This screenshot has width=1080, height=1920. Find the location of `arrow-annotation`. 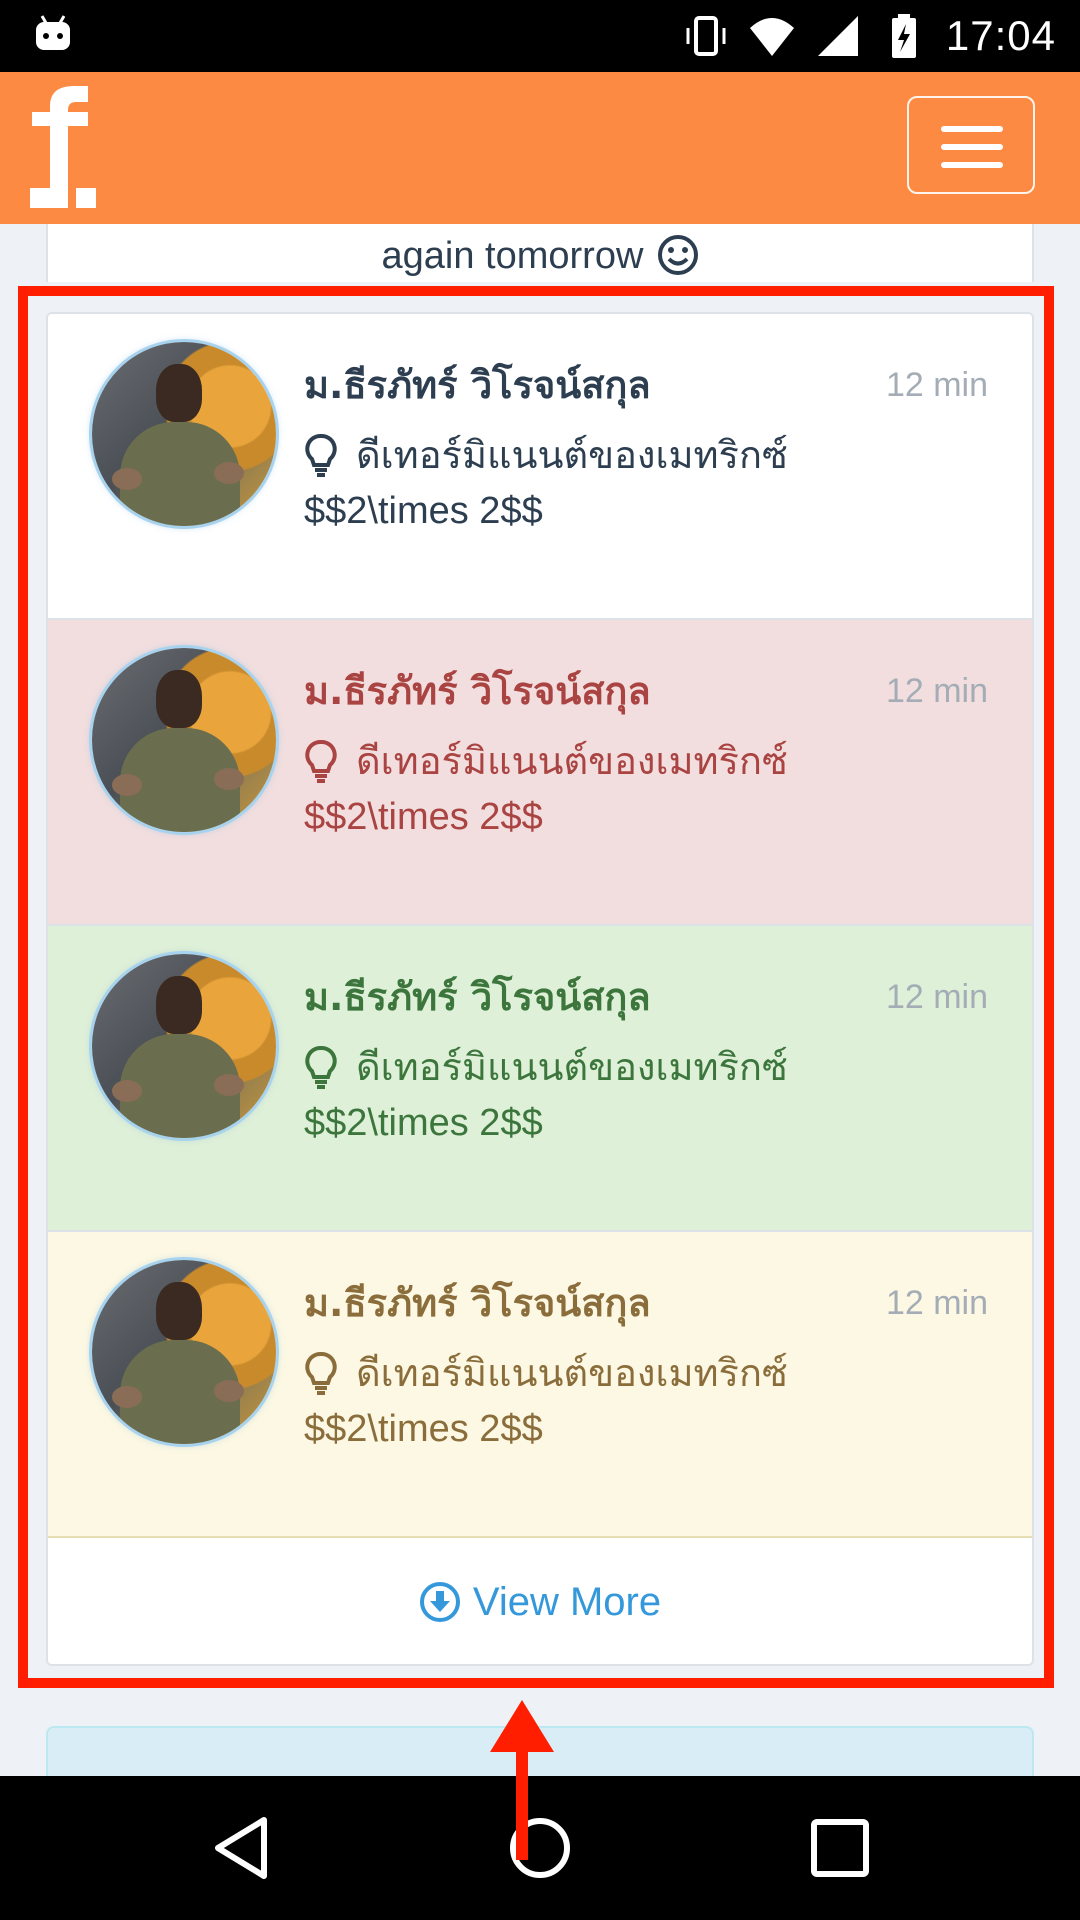

arrow-annotation is located at coordinates (522, 1780).